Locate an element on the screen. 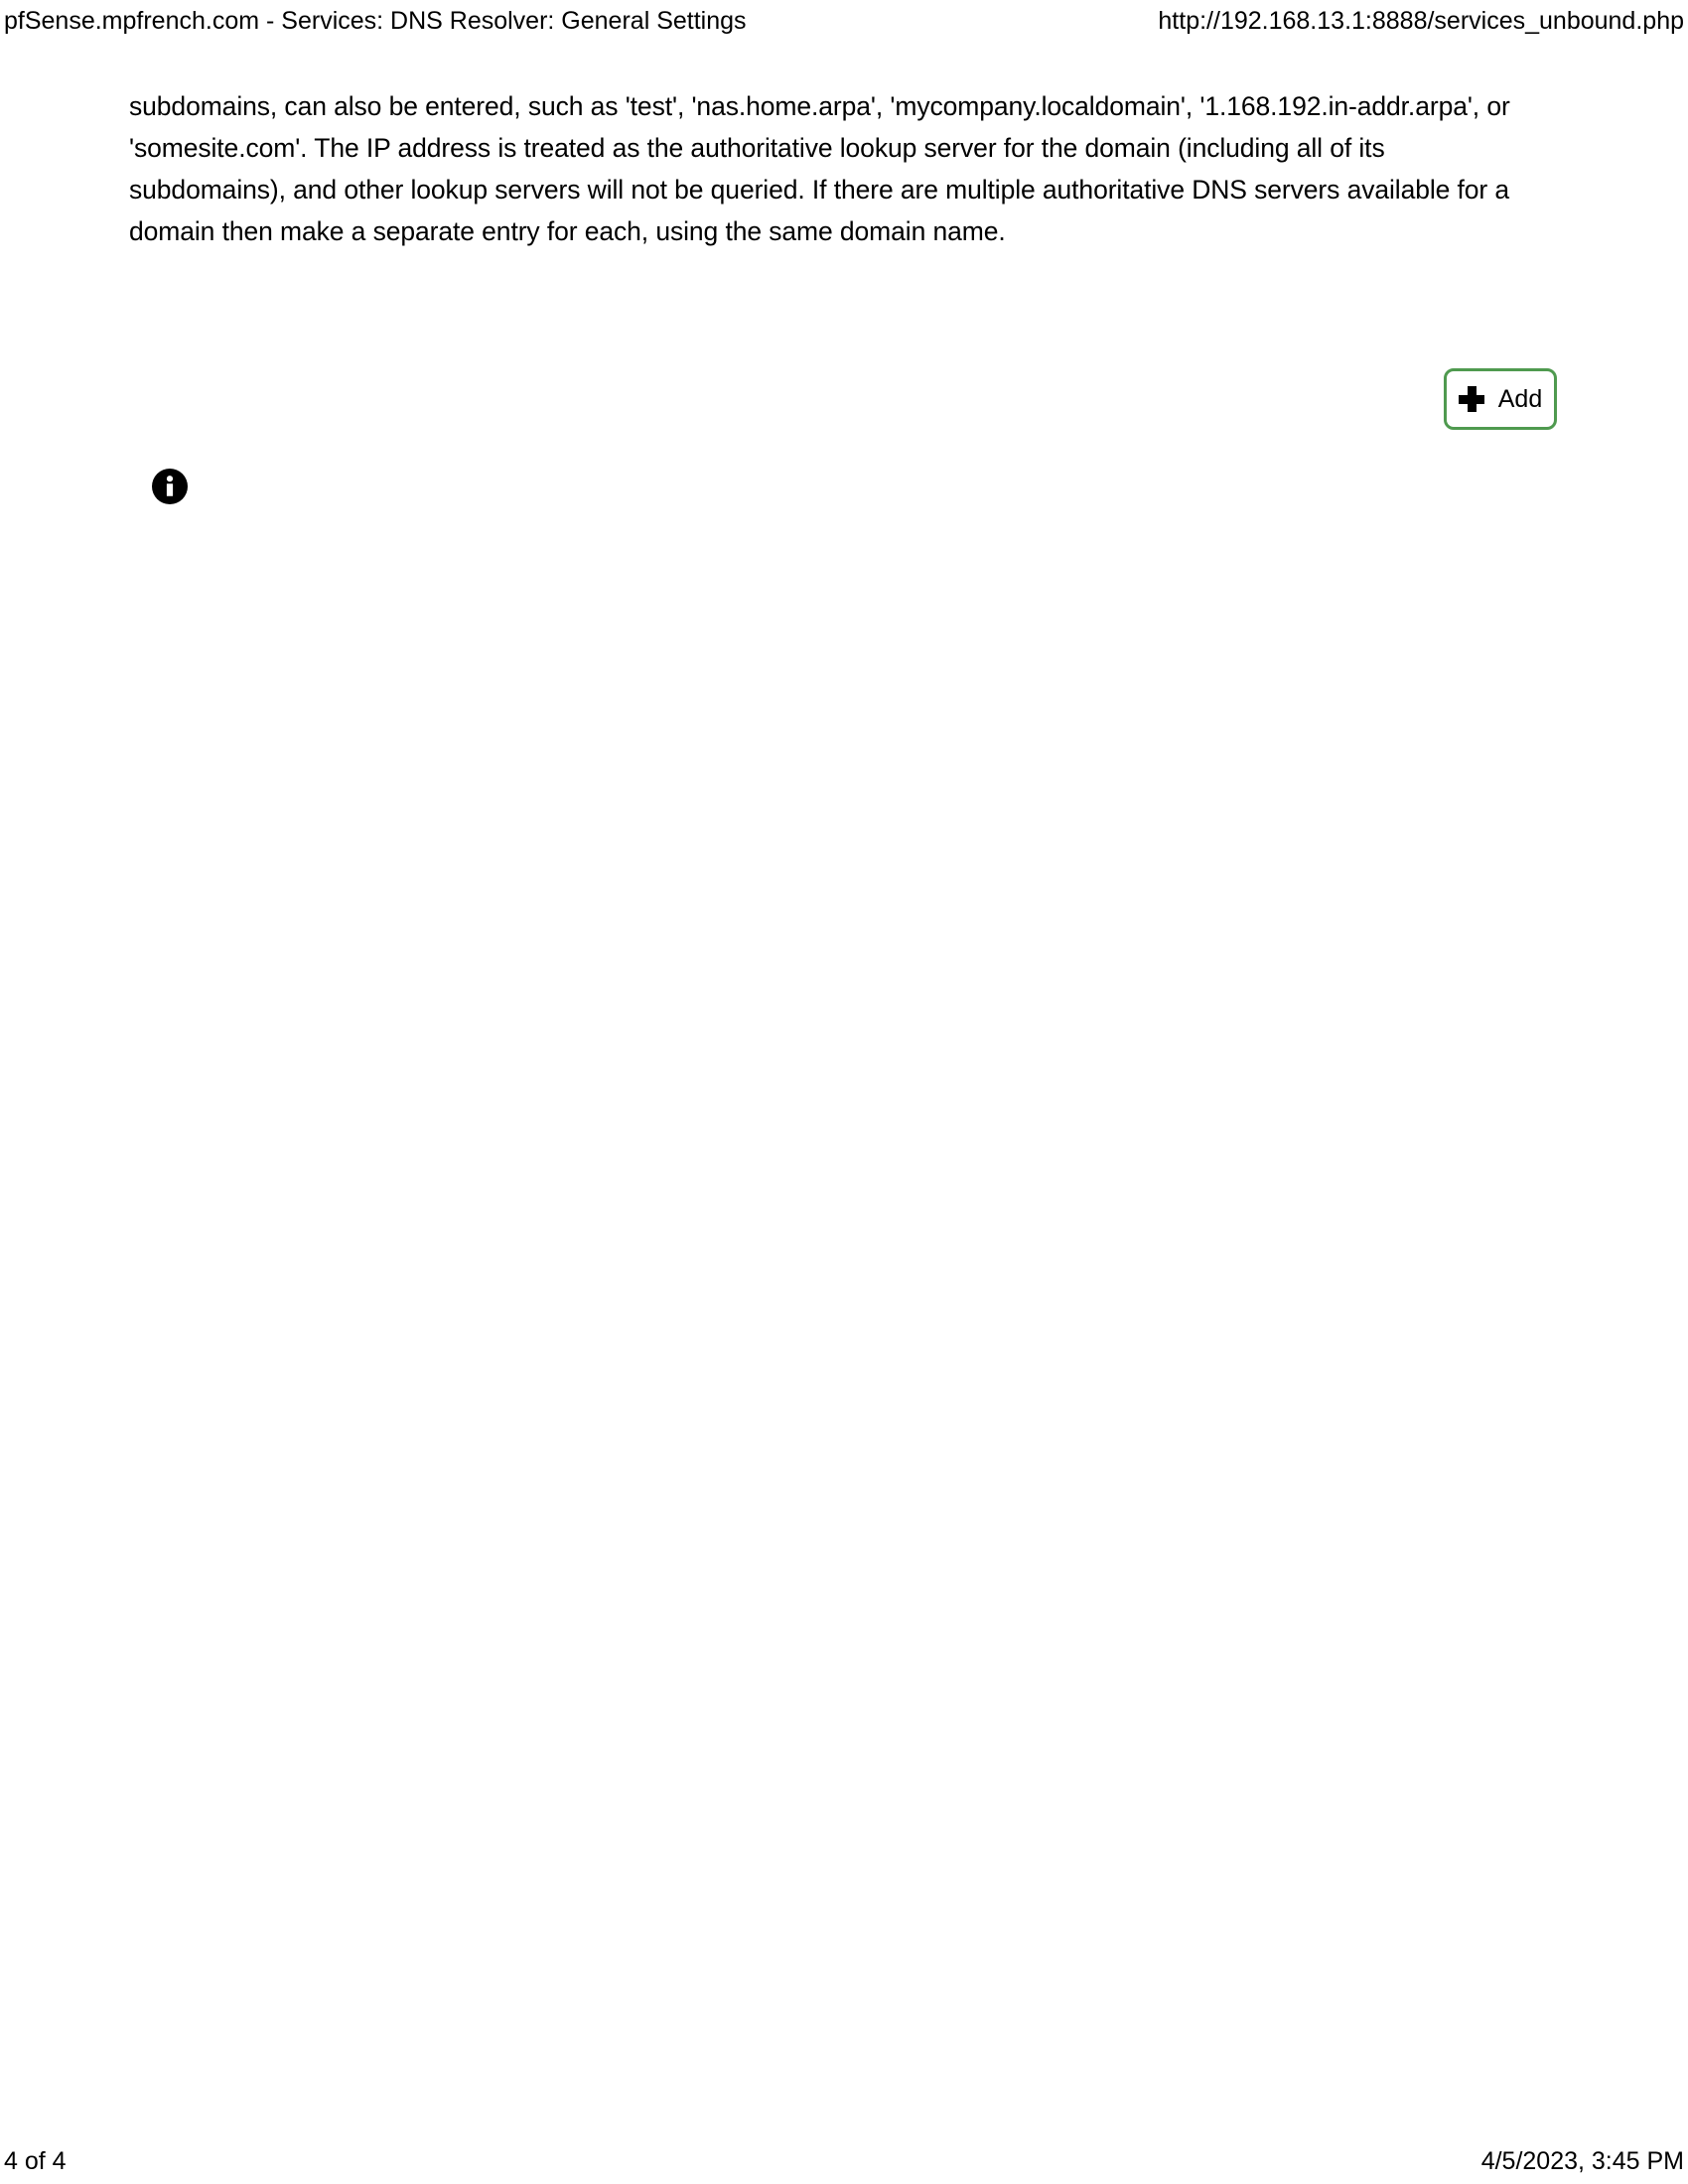 Image resolution: width=1688 pixels, height=2184 pixels. plus-icon is located at coordinates (1471, 399).